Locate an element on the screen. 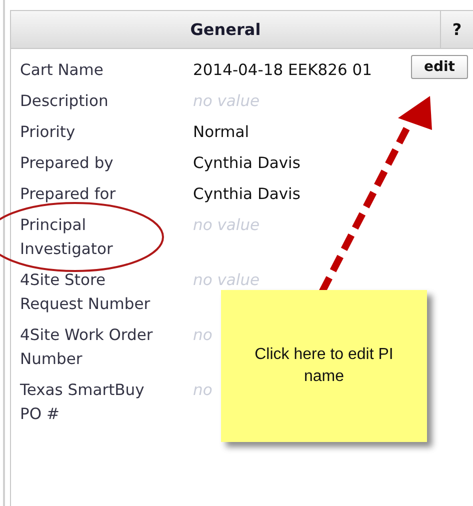 The image size is (473, 506). panel-title: General is located at coordinates (225, 29).